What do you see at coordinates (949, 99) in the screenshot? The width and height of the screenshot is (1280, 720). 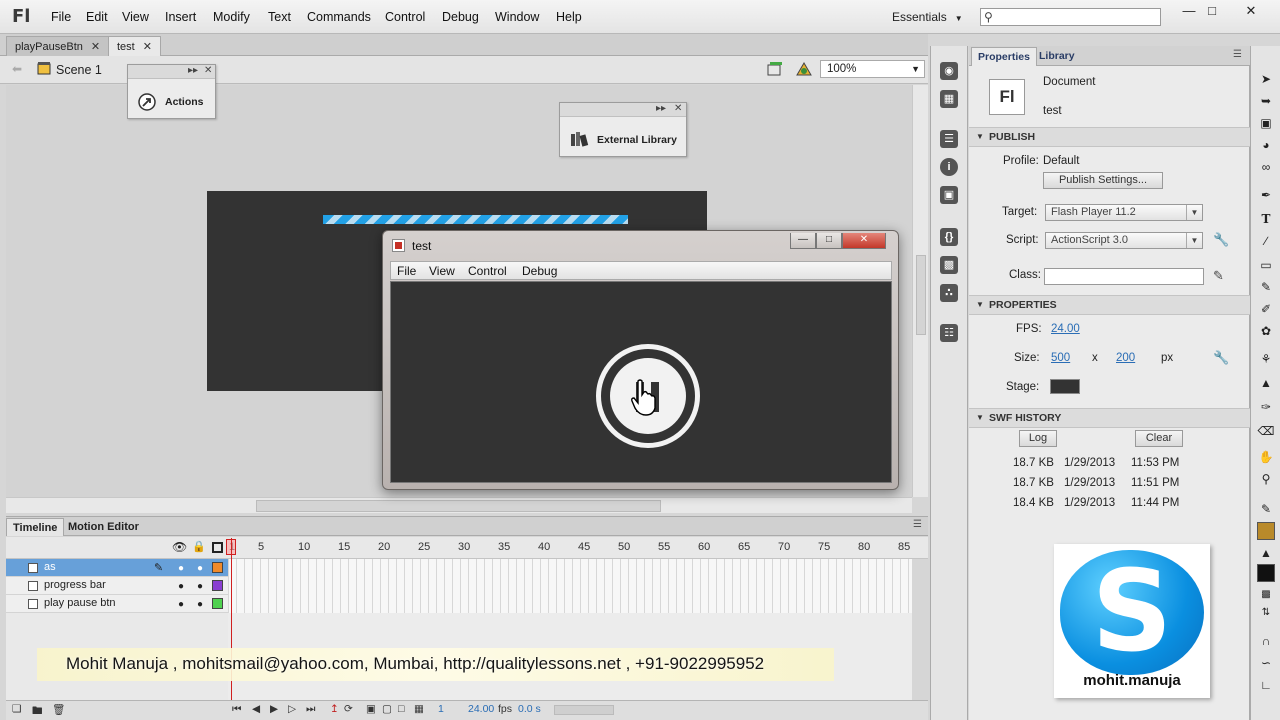 I see `swatches-icon: ▦` at bounding box center [949, 99].